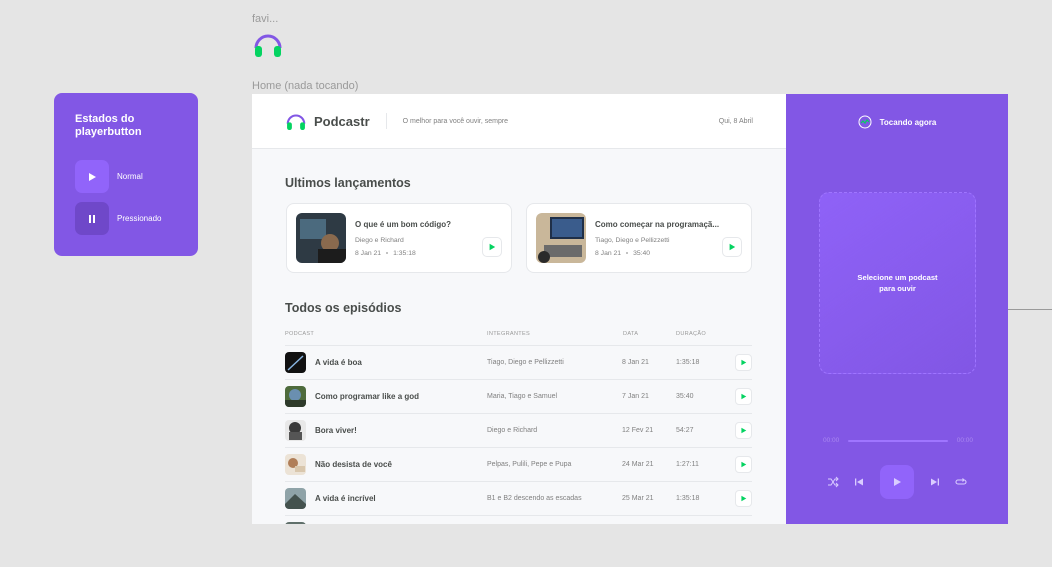 The image size is (1052, 567). Describe the element at coordinates (631, 334) in the screenshot. I see `column-header-date: DATA` at that location.